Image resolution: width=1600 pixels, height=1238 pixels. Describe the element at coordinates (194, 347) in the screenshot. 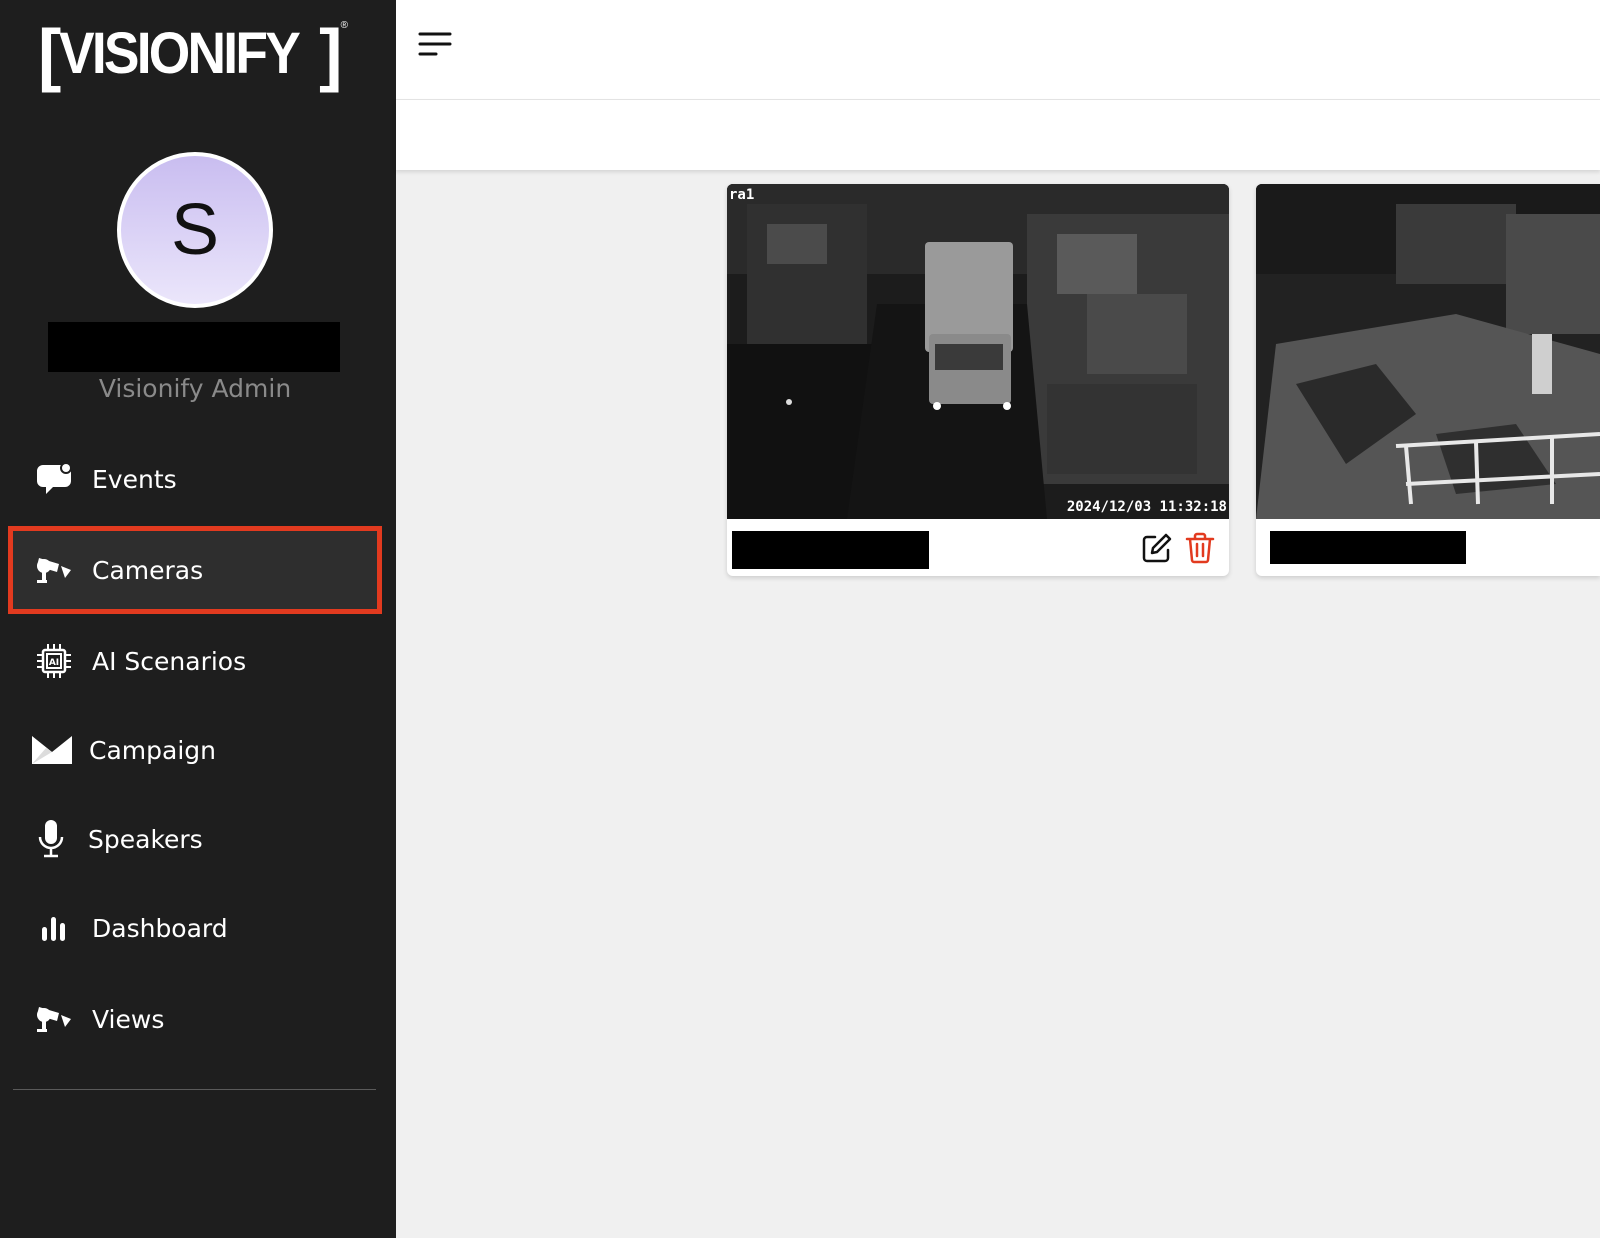

I see `redacted-user-name` at that location.